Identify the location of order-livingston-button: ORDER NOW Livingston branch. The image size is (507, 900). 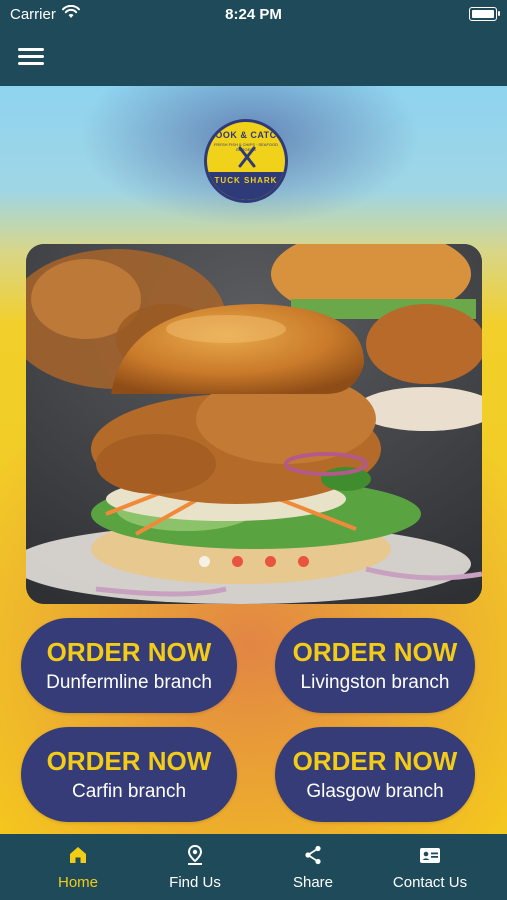
(375, 665).